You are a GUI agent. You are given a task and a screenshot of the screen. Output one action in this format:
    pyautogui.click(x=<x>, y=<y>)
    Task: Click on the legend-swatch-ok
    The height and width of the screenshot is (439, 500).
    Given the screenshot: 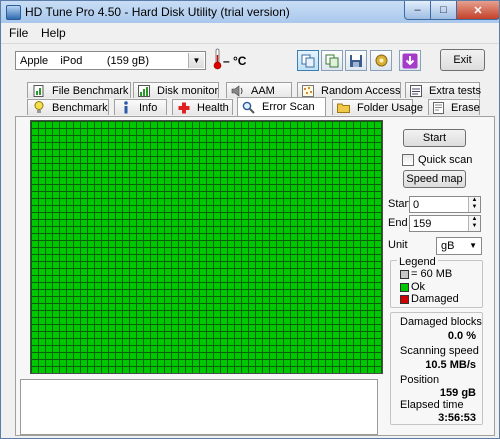 What is the action you would take?
    pyautogui.click(x=404, y=287)
    